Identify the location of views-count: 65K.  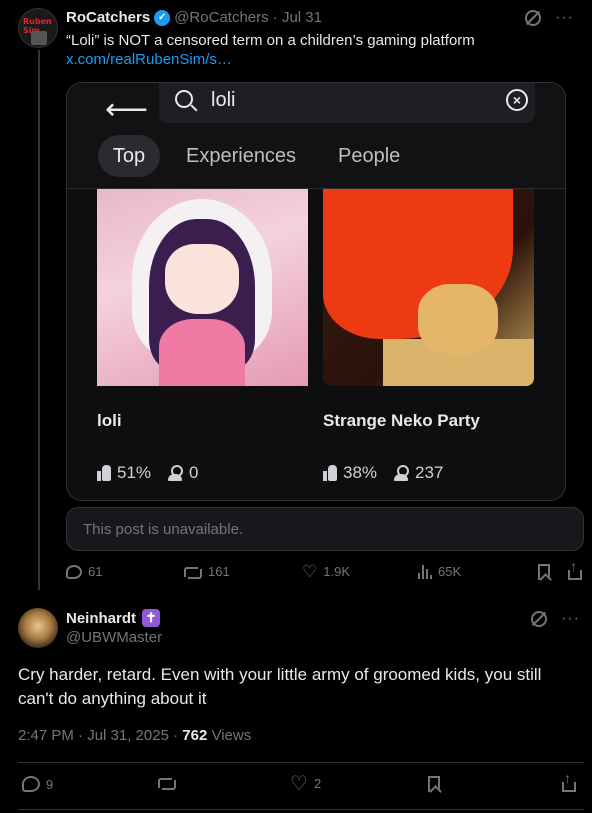
(450, 571).